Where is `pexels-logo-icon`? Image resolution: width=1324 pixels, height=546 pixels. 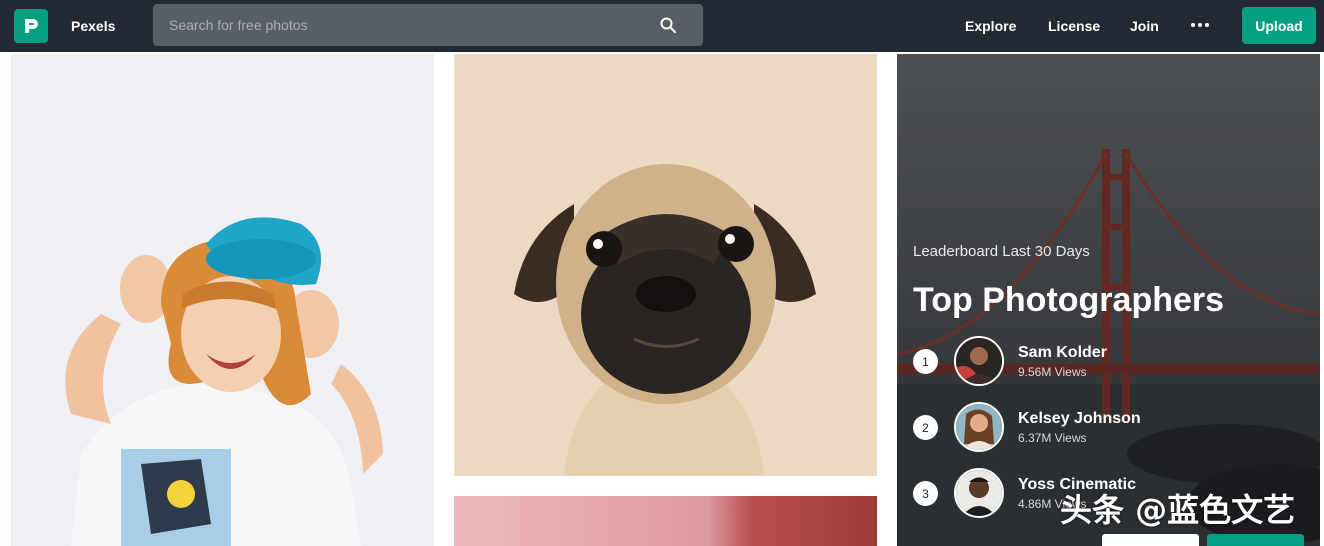 pexels-logo-icon is located at coordinates (31, 26).